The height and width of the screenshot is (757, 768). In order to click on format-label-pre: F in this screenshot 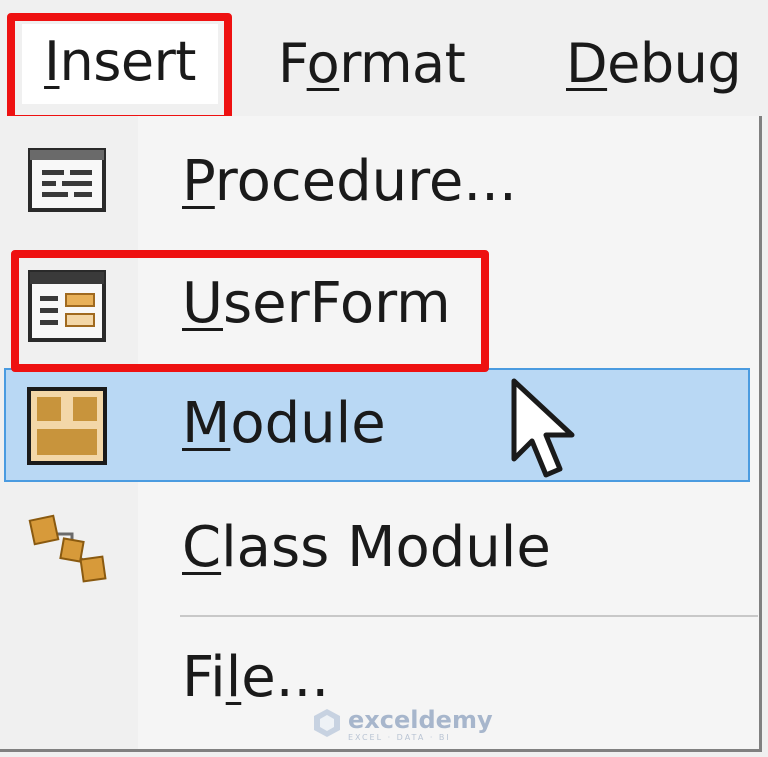, I will do `click(292, 63)`.